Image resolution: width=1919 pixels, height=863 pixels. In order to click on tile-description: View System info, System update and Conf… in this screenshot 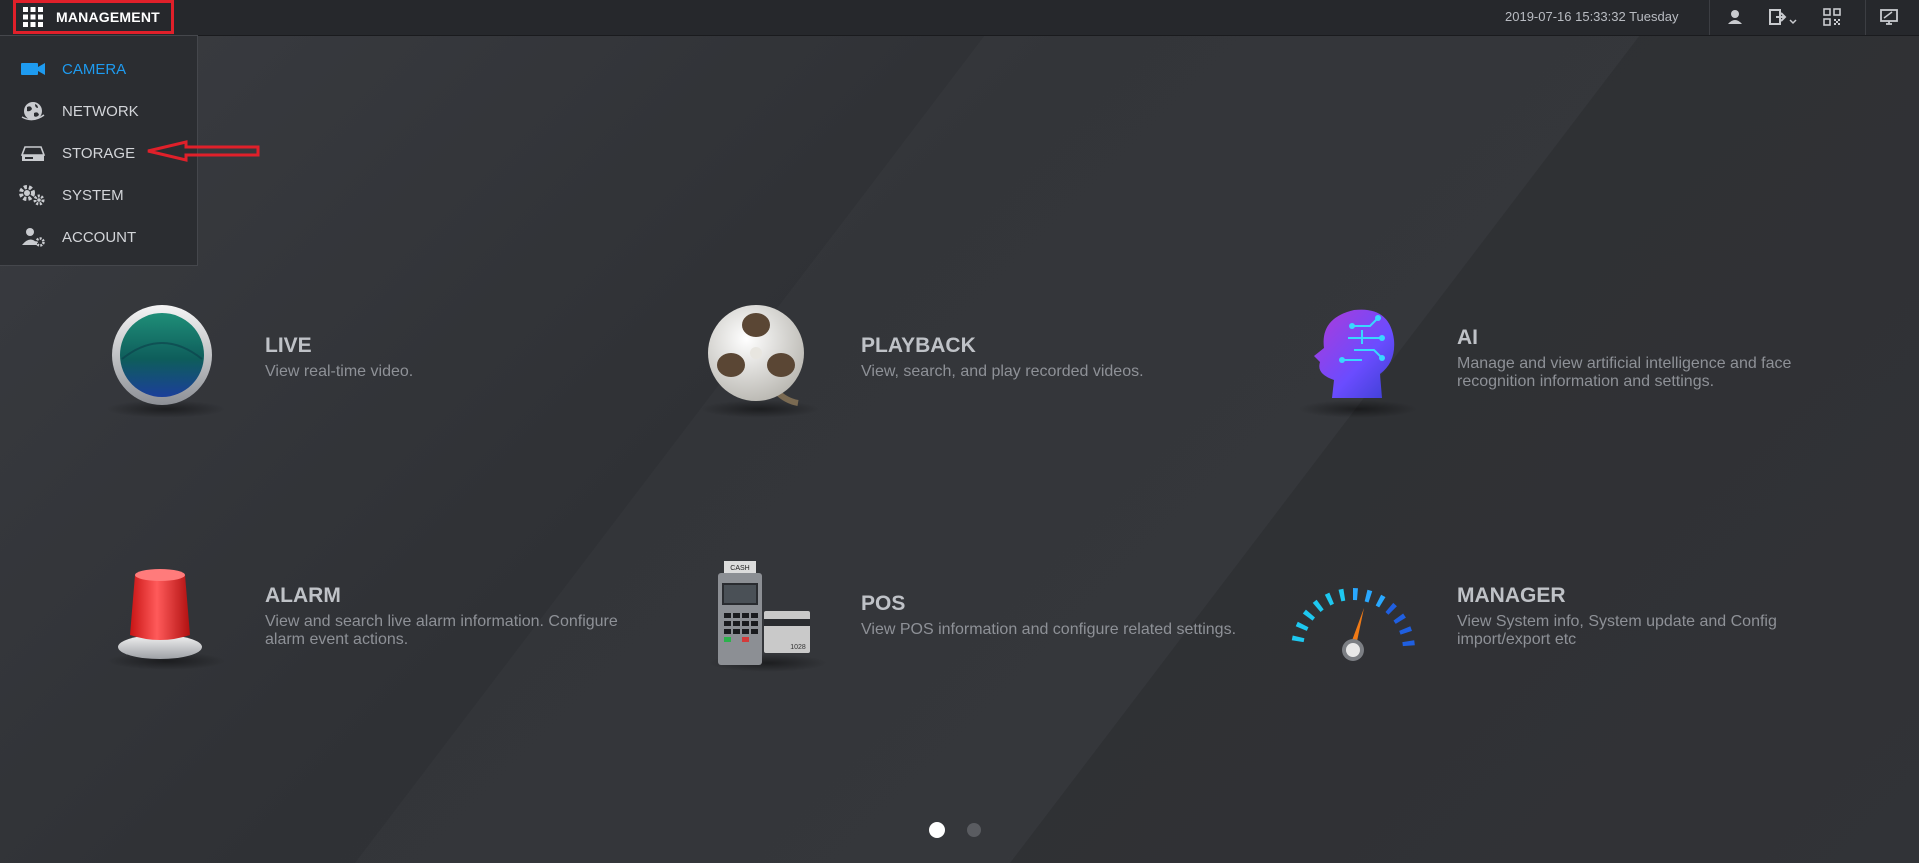, I will do `click(1617, 630)`.